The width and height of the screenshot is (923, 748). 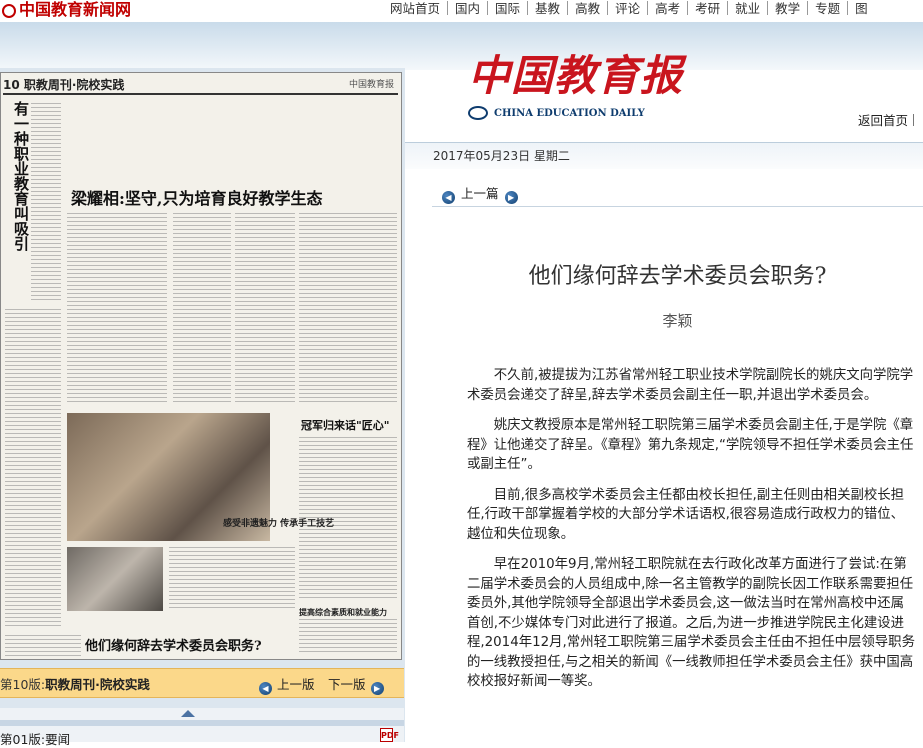 What do you see at coordinates (667, 8) in the screenshot?
I see `nav-item-gaokao: 高考` at bounding box center [667, 8].